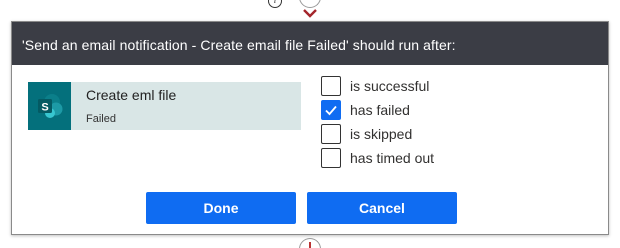 The width and height of the screenshot is (620, 248). Describe the element at coordinates (390, 86) in the screenshot. I see `option-label: is successful` at that location.